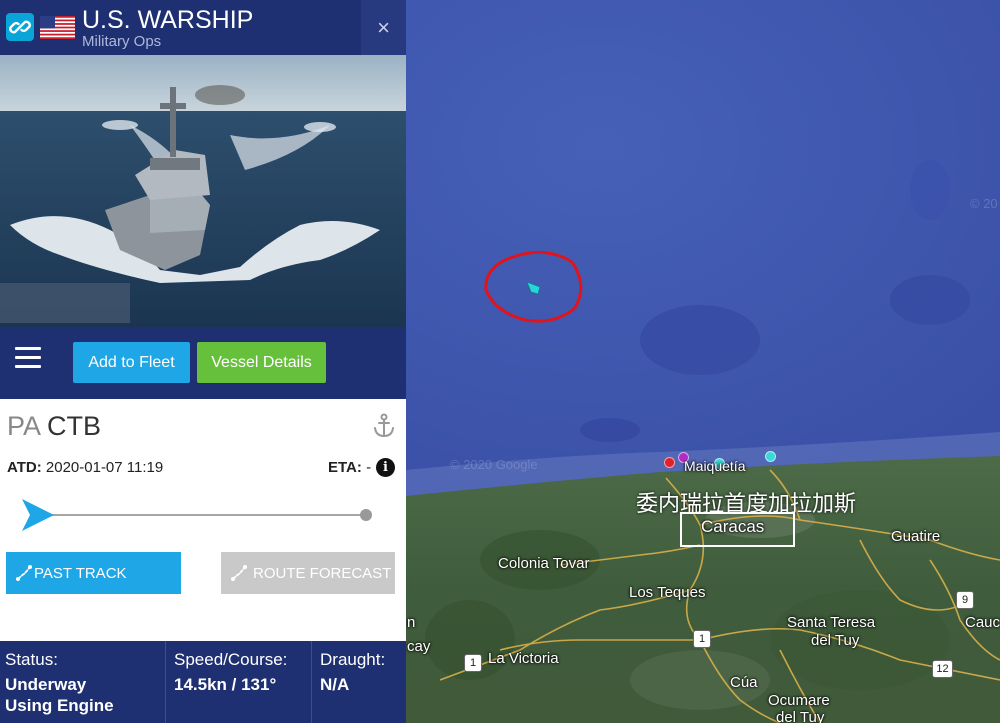 The height and width of the screenshot is (723, 1000). Describe the element at coordinates (369, 467) in the screenshot. I see `eta-value: -` at that location.